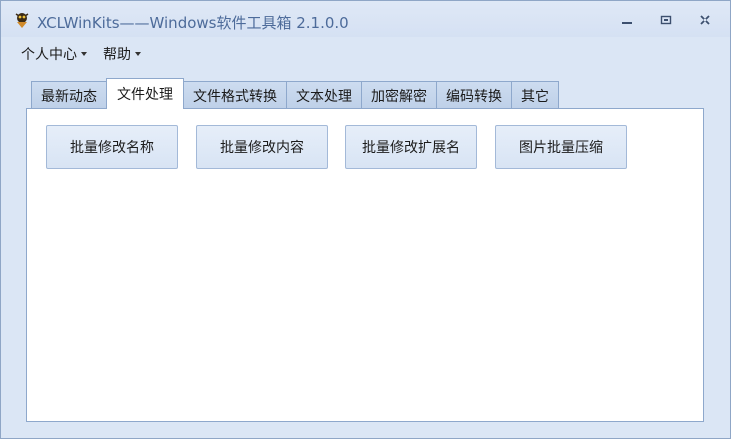 This screenshot has width=731, height=439. Describe the element at coordinates (365, 19) in the screenshot. I see `title-bar: XCLWinKits——Windows软件工具箱 2.1.0.0` at that location.